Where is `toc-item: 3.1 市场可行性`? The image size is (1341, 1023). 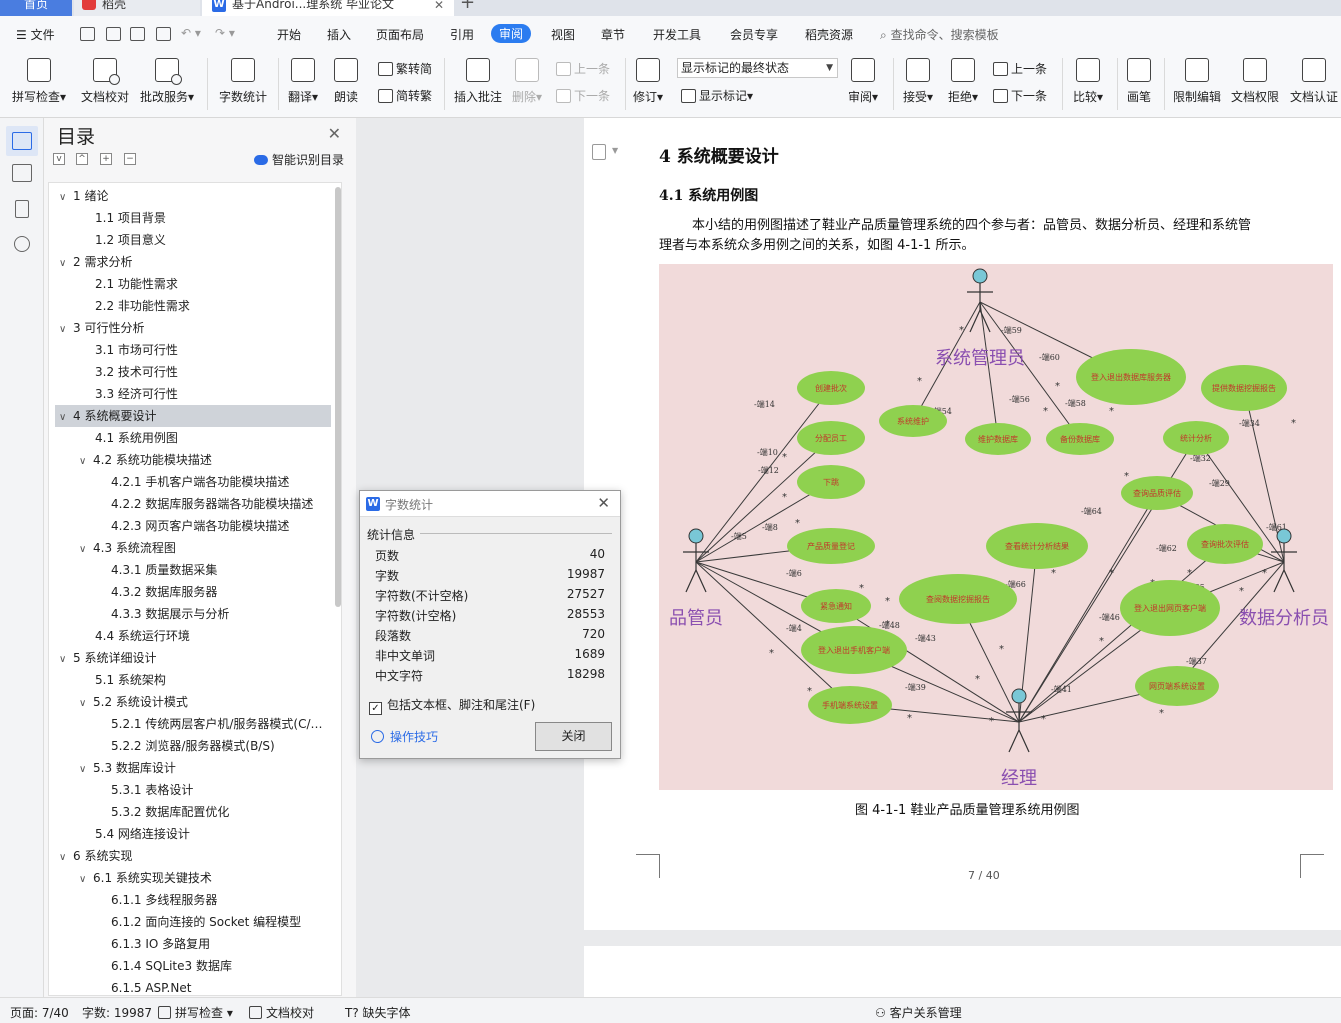
toc-item: 3.1 市场可行性 is located at coordinates (204, 350).